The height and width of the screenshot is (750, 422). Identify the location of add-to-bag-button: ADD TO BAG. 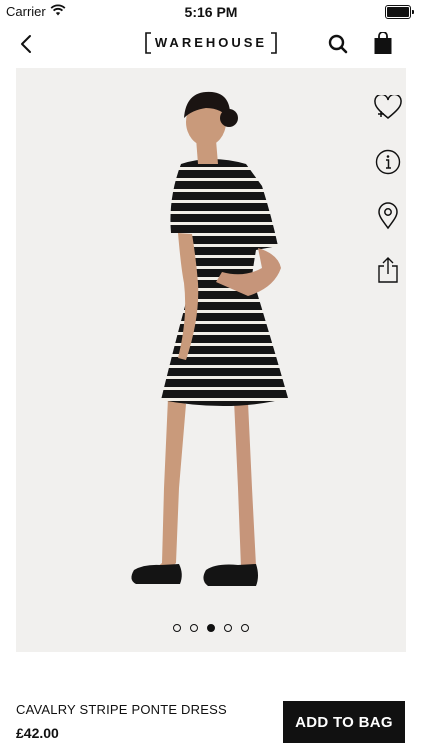
(344, 722).